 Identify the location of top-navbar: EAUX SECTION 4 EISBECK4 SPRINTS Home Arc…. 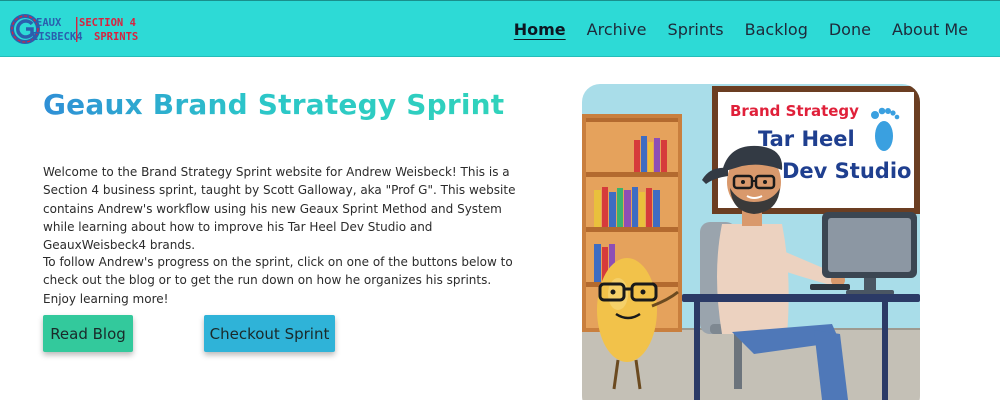
(500, 28).